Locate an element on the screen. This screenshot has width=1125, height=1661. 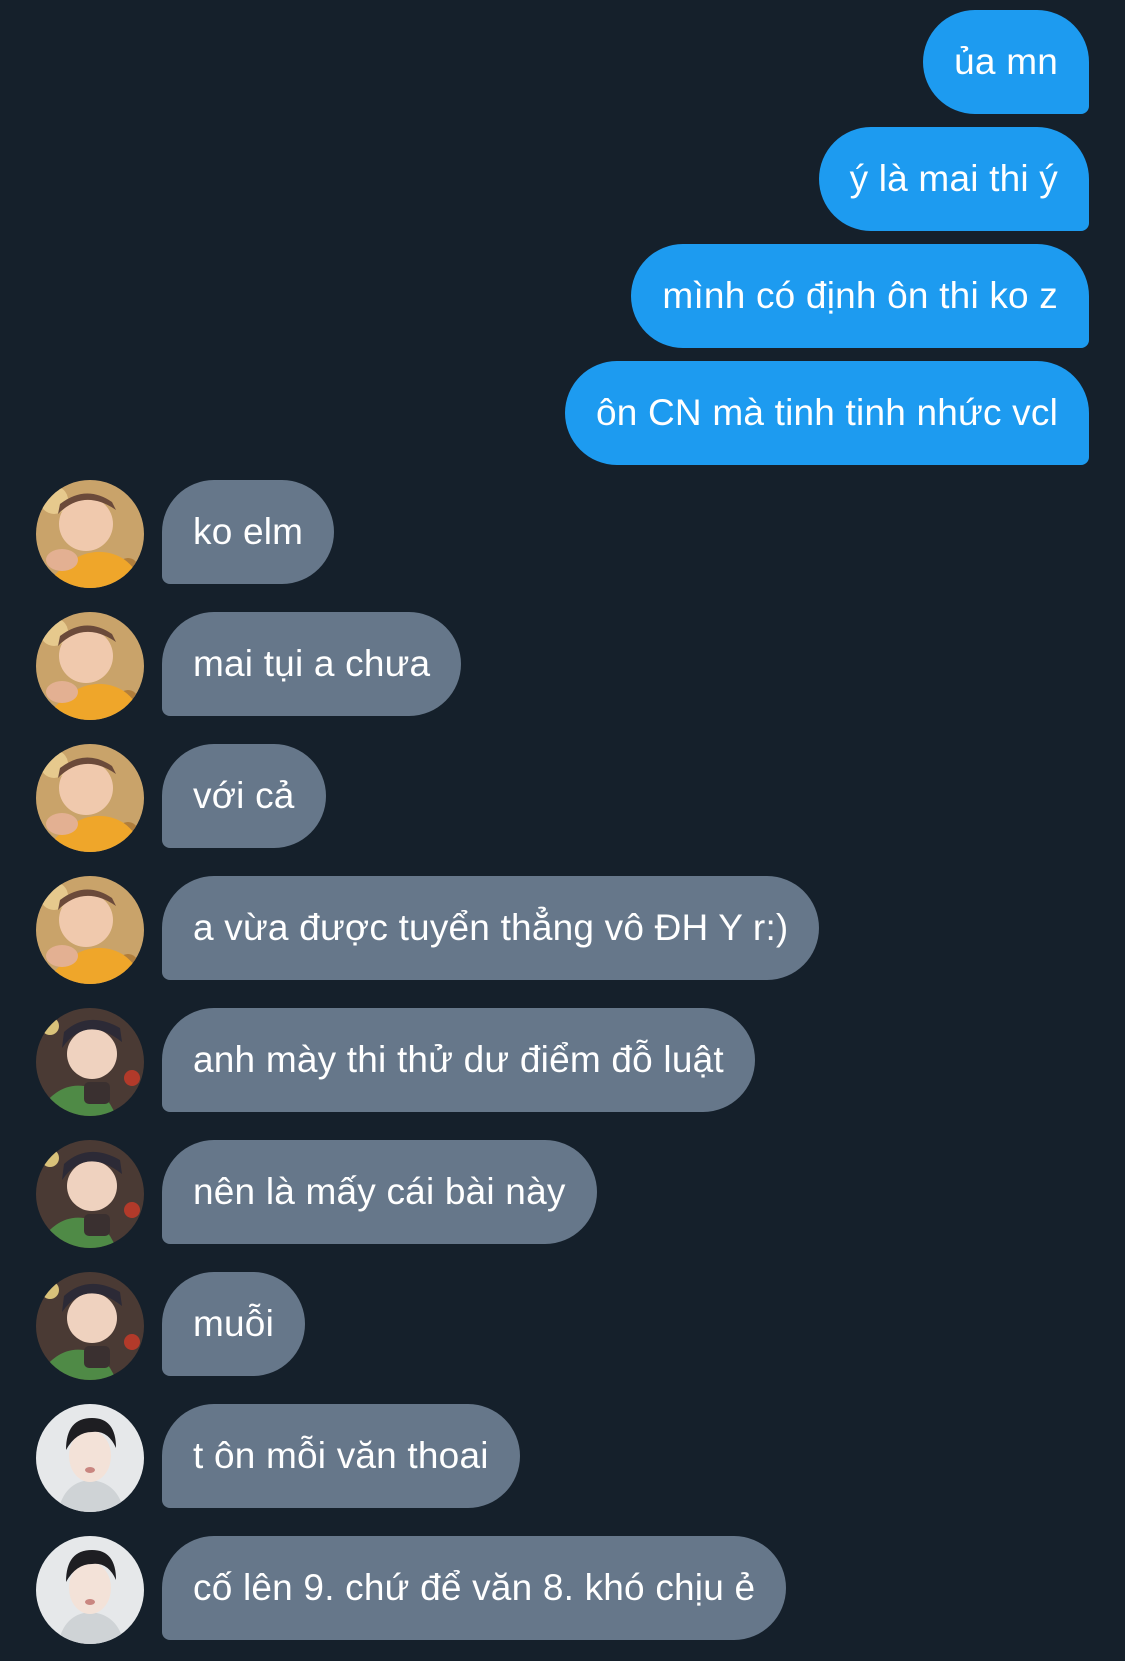
message-row: với cả is located at coordinates (562, 798).